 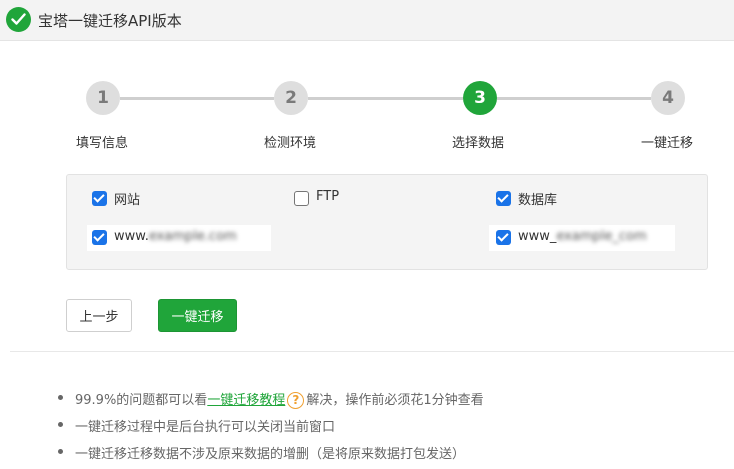 I want to click on step-3-circle: 3, so click(x=480, y=98).